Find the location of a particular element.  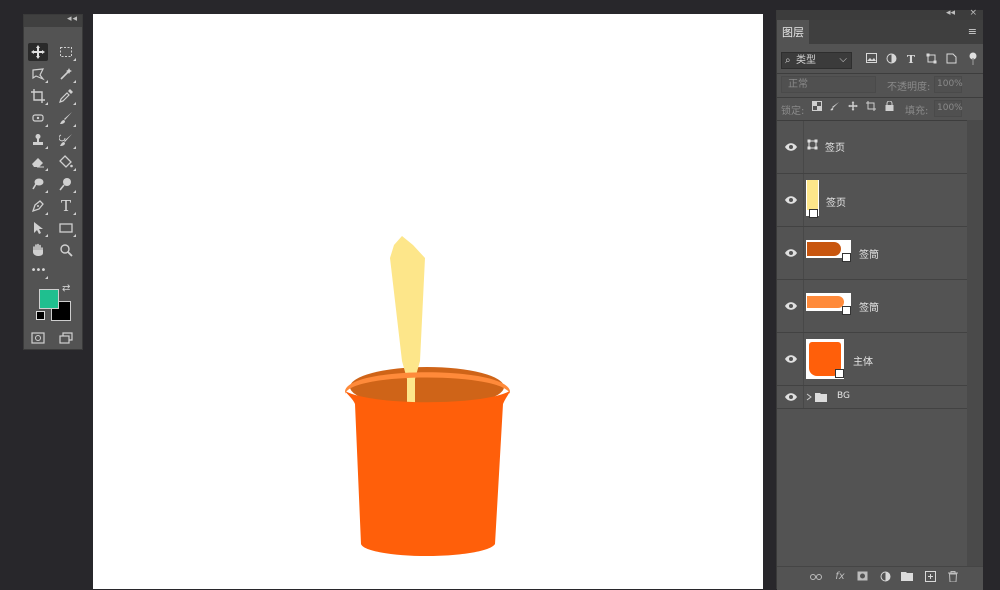

dodge-icon is located at coordinates (65, 184).